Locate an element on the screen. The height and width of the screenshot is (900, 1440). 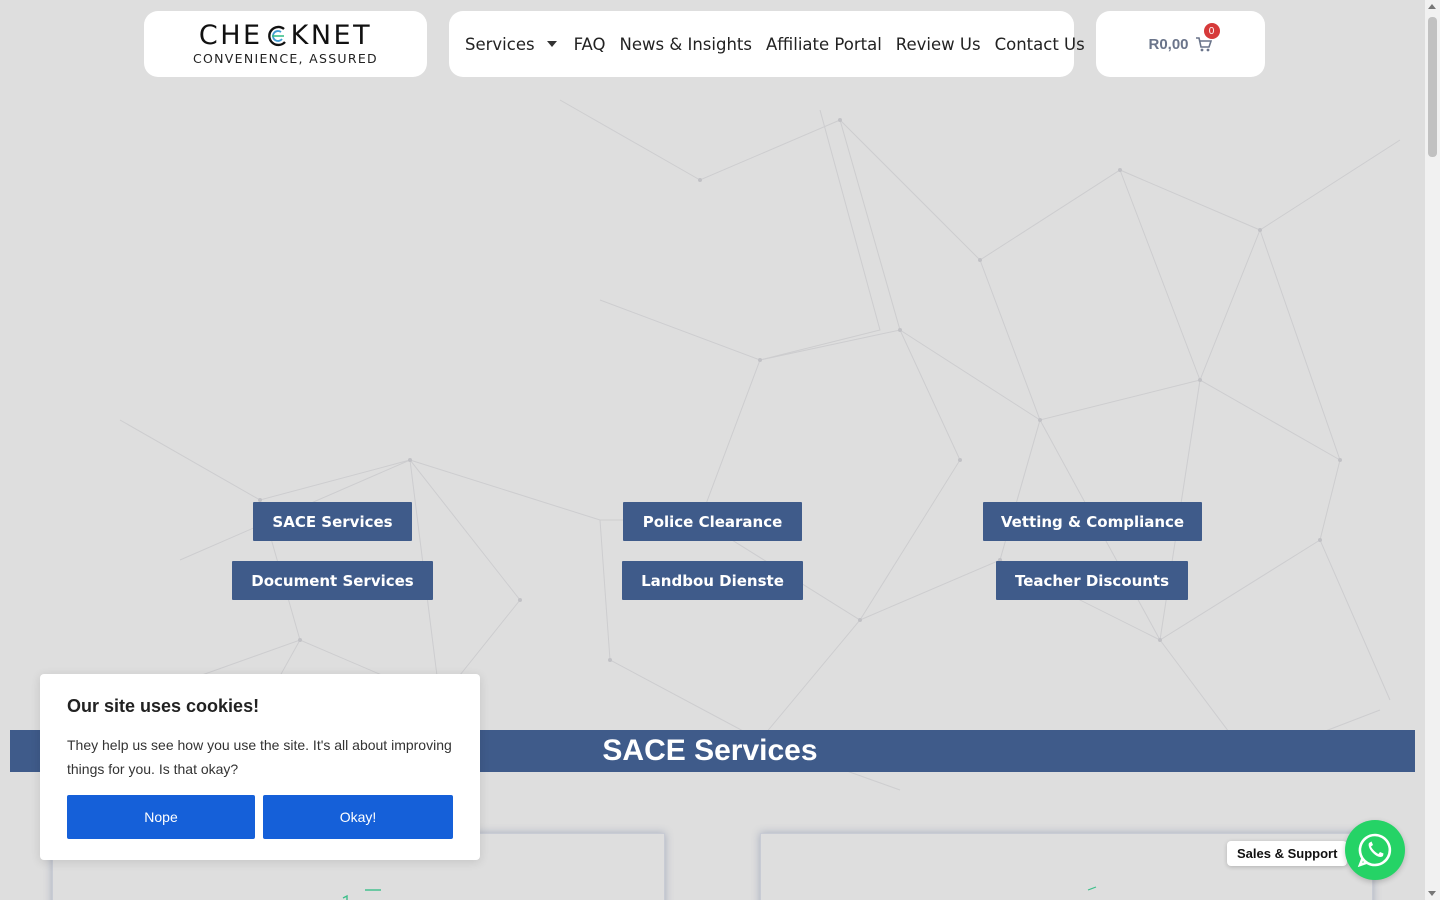
cart-total: R0,00 is located at coordinates (1168, 44).